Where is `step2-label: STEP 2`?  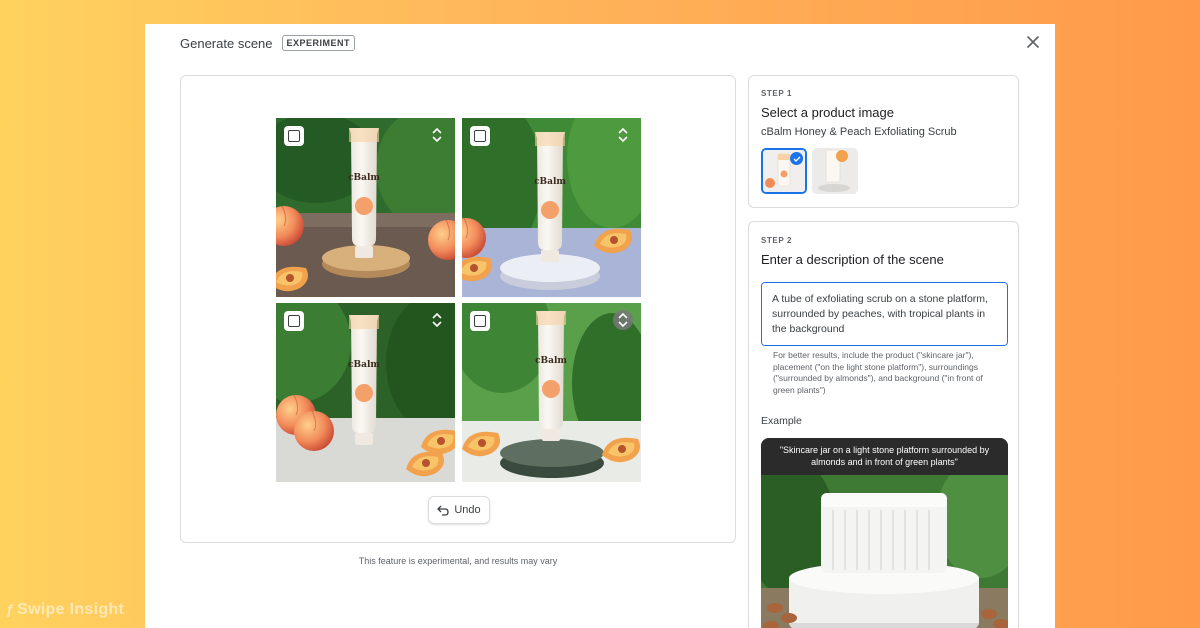
step2-label: STEP 2 is located at coordinates (777, 240).